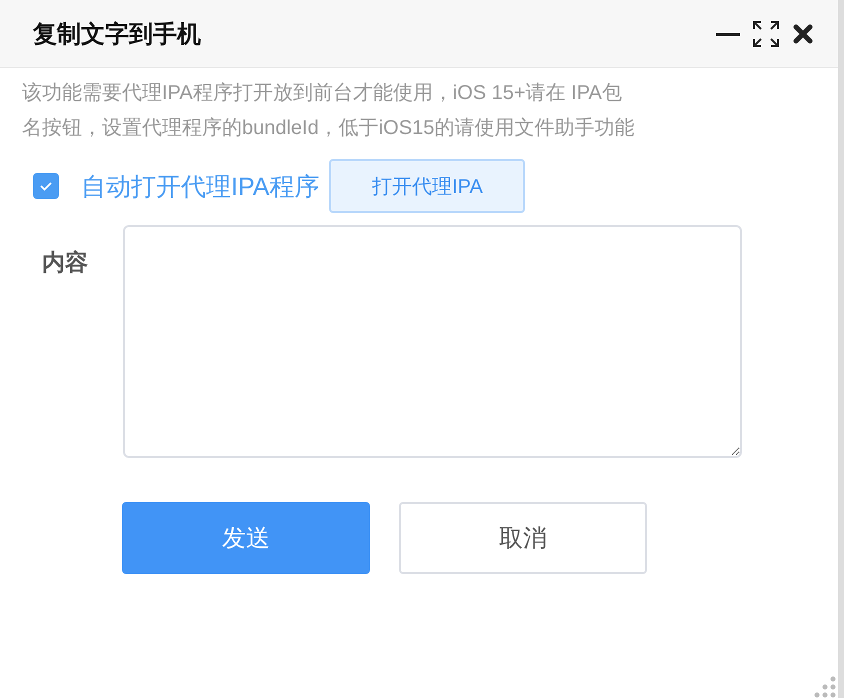 Image resolution: width=844 pixels, height=698 pixels. Describe the element at coordinates (246, 538) in the screenshot. I see `send-button: 发送` at that location.